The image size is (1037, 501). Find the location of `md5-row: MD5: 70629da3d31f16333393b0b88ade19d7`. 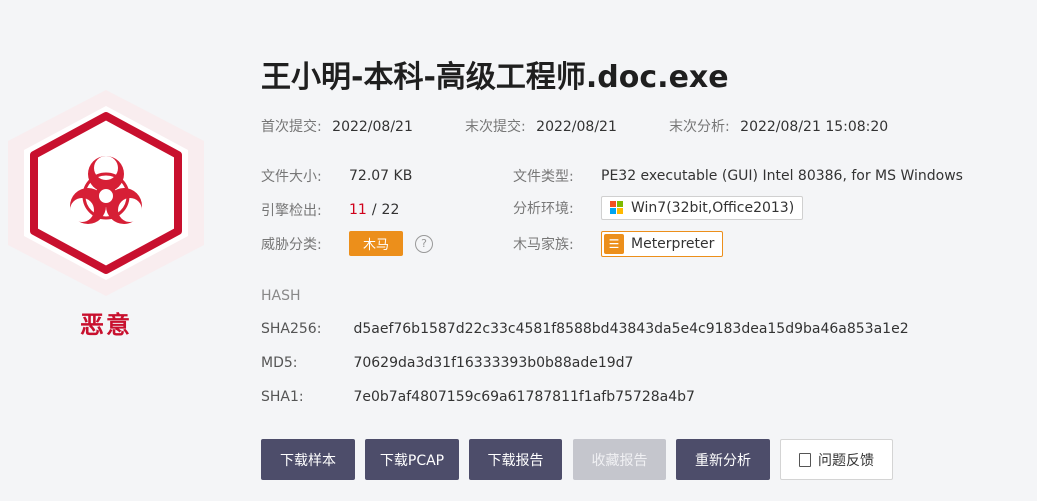

md5-row: MD5: 70629da3d31f16333393b0b88ade19d7 is located at coordinates (447, 363).